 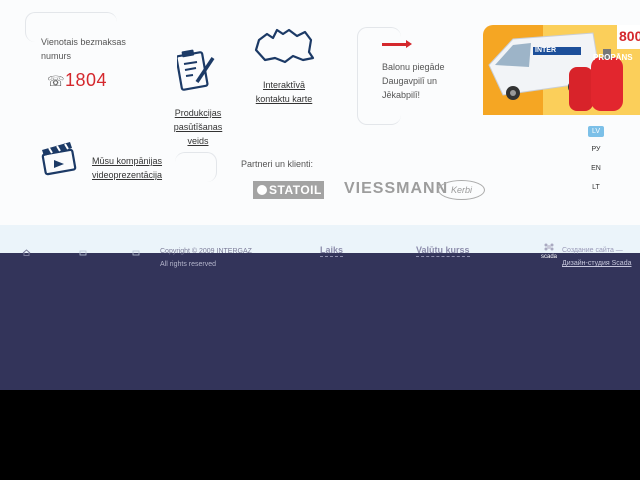 I want to click on tab-weather: Laiks, so click(x=332, y=251).